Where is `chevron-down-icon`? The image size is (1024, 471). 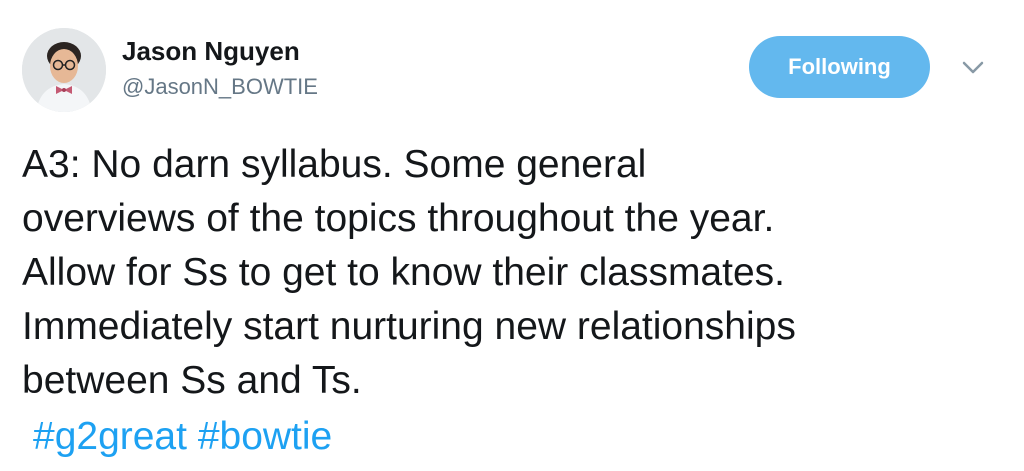
chevron-down-icon is located at coordinates (973, 67).